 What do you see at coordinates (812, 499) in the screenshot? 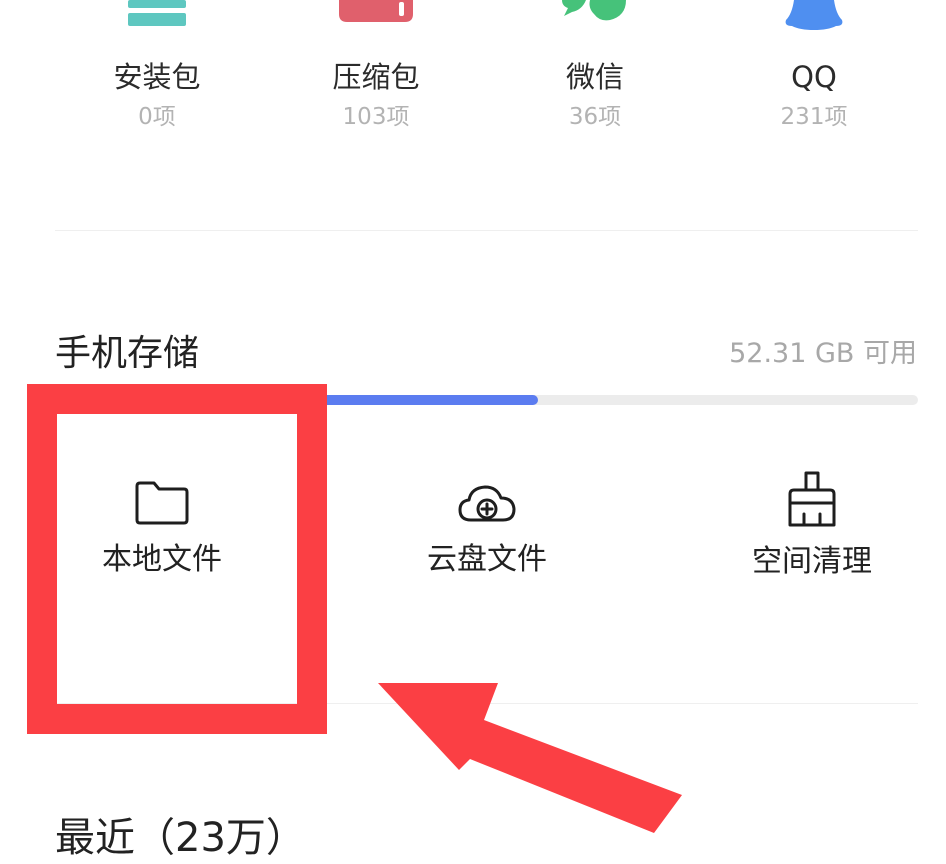
I see `broom-icon` at bounding box center [812, 499].